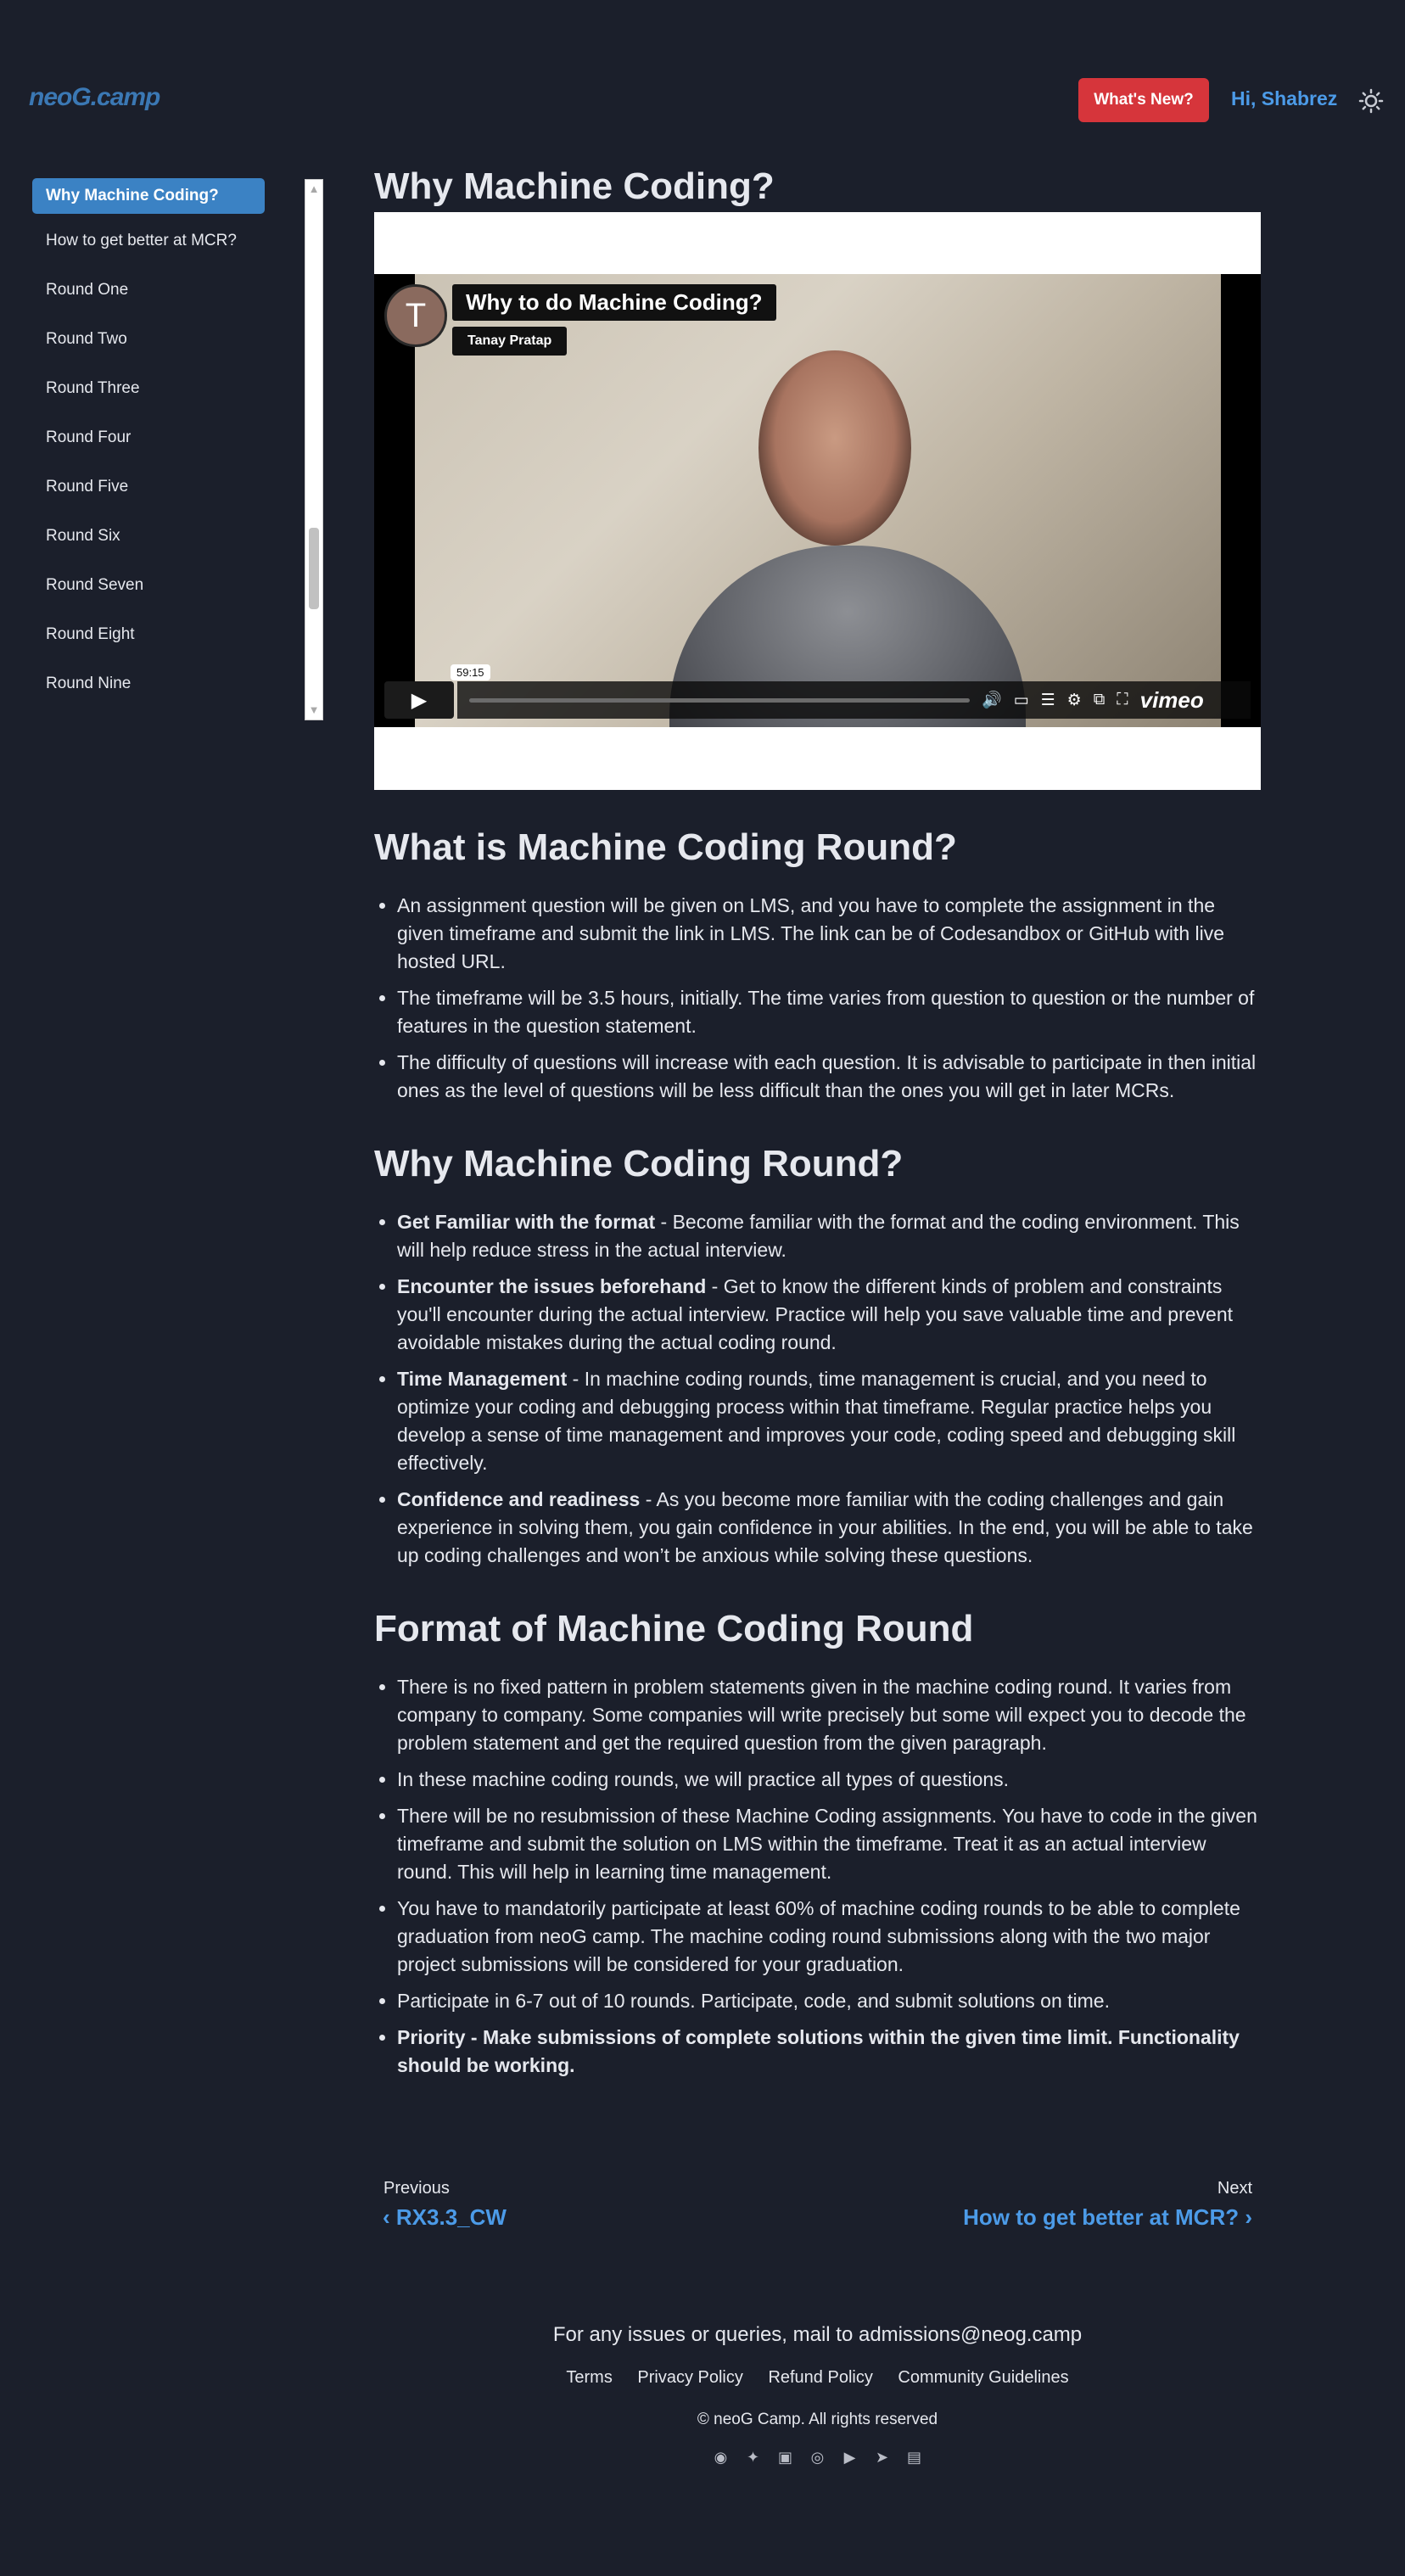  Describe the element at coordinates (148, 290) in the screenshot. I see `sidebar-item-round-one: Round One` at that location.